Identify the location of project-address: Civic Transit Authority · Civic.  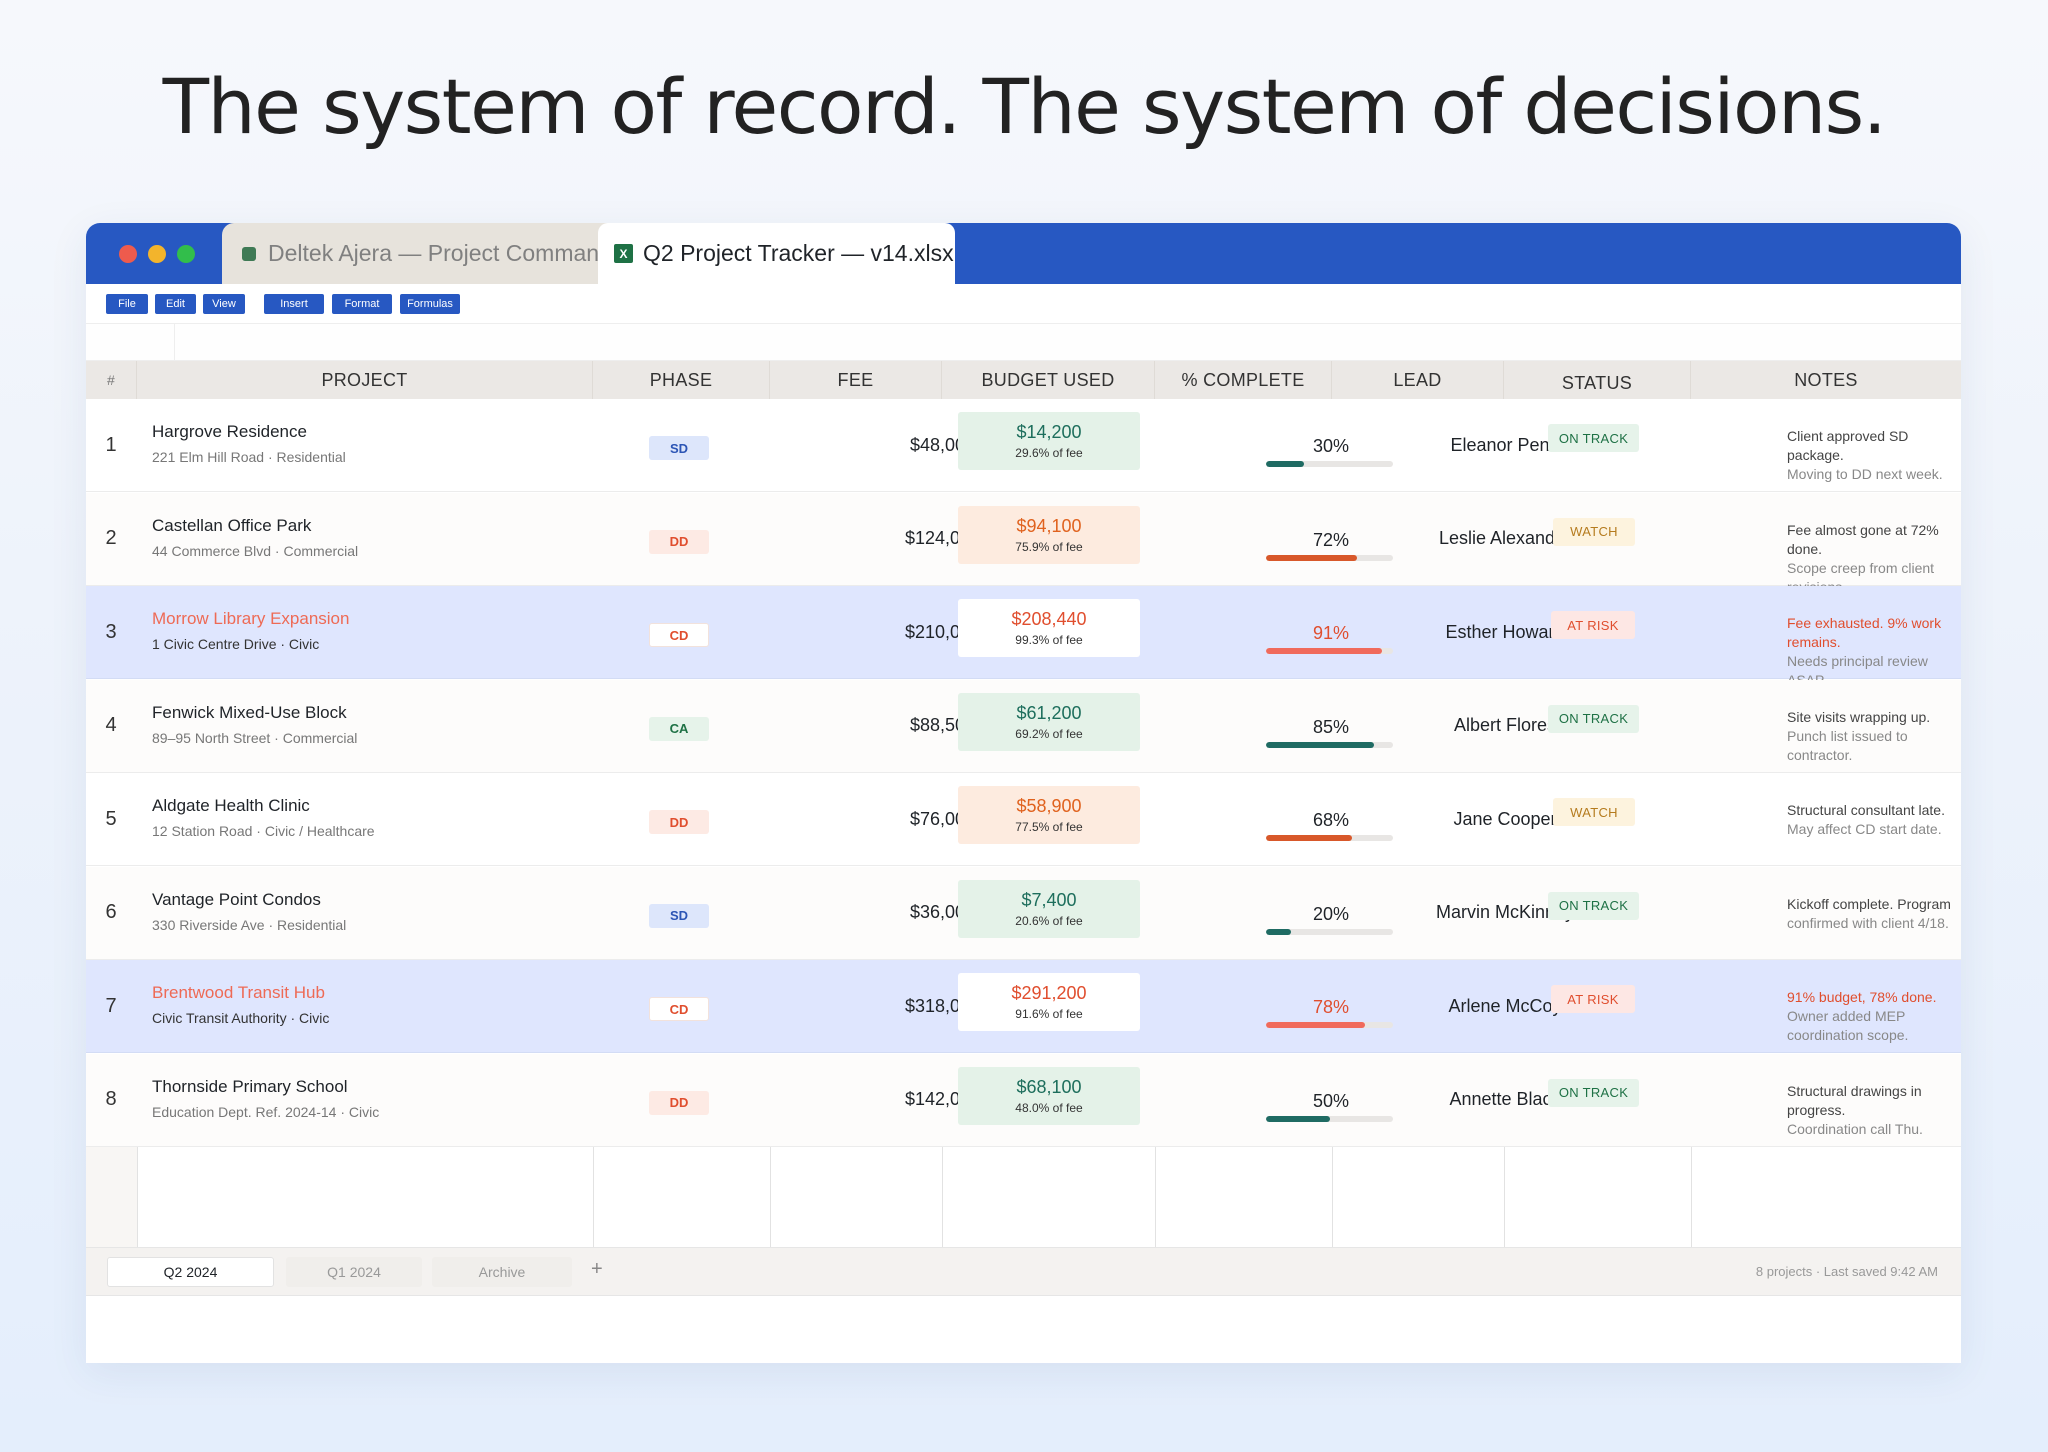
(241, 1018).